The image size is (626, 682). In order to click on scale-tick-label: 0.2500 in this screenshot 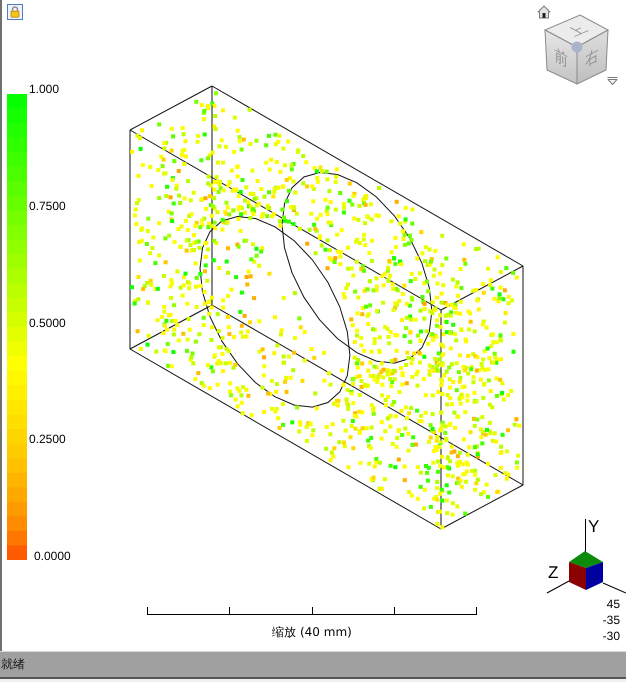, I will do `click(47, 439)`.